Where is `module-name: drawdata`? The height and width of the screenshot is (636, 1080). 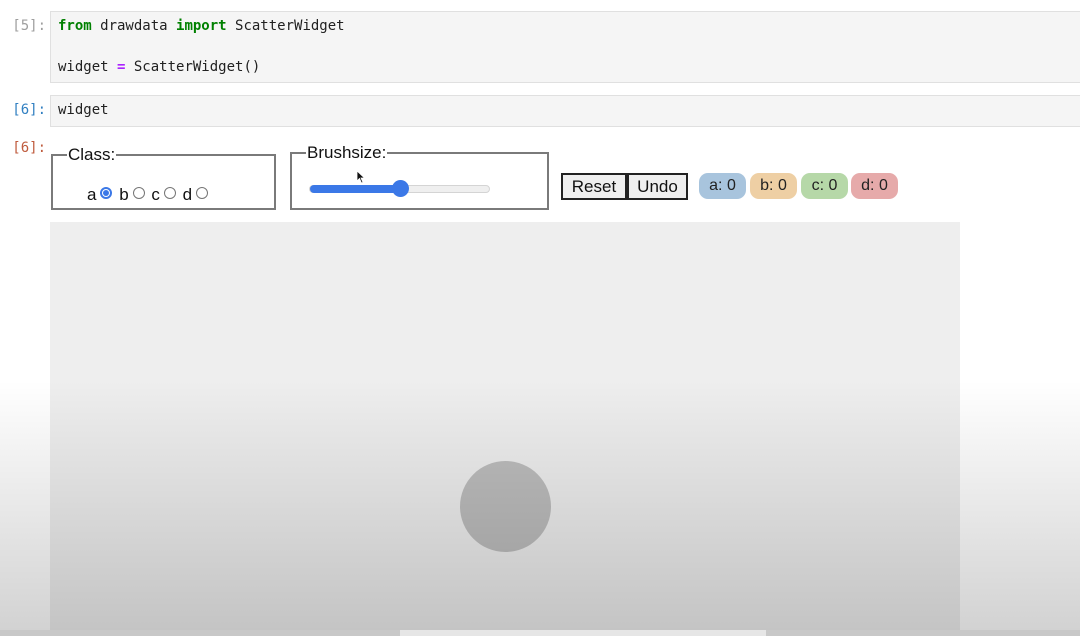
module-name: drawdata is located at coordinates (134, 26).